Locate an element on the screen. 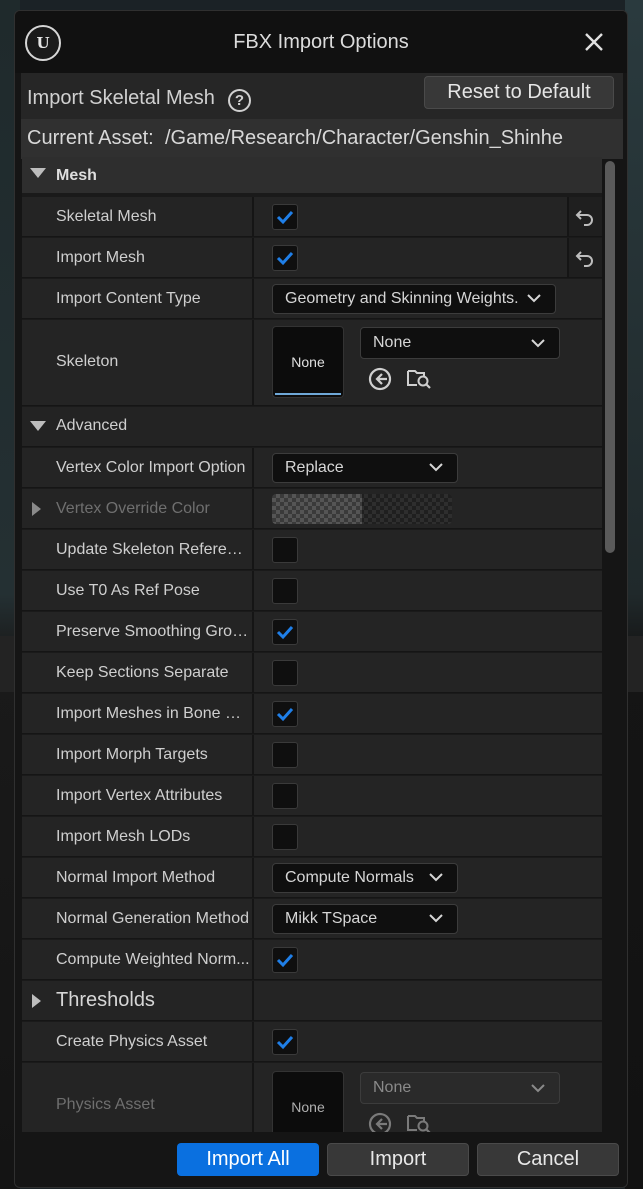 This screenshot has width=643, height=1189. physics-asset-picker: None is located at coordinates (460, 1088).